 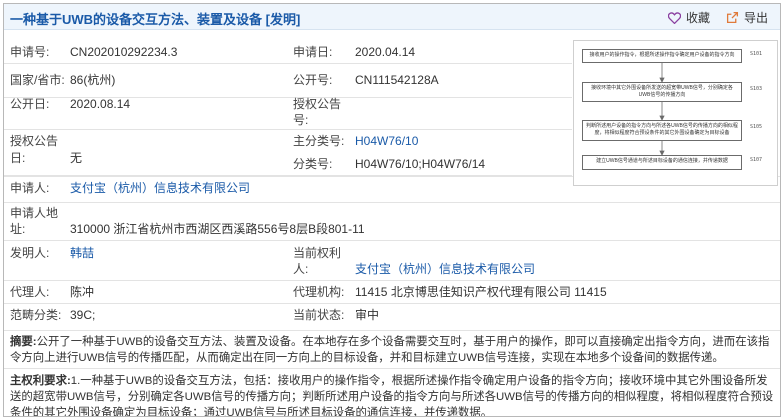 I want to click on current-owner-label-cont: 人:, so click(x=301, y=269).